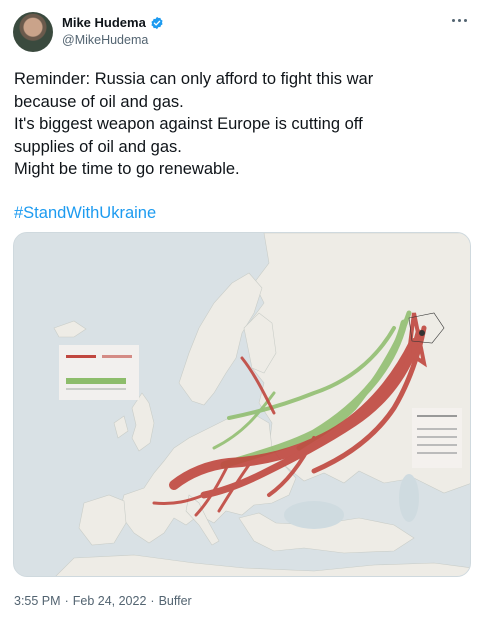 The height and width of the screenshot is (620, 485). What do you see at coordinates (98, 146) in the screenshot?
I see `tweet-line: supplies of oil and gas.` at bounding box center [98, 146].